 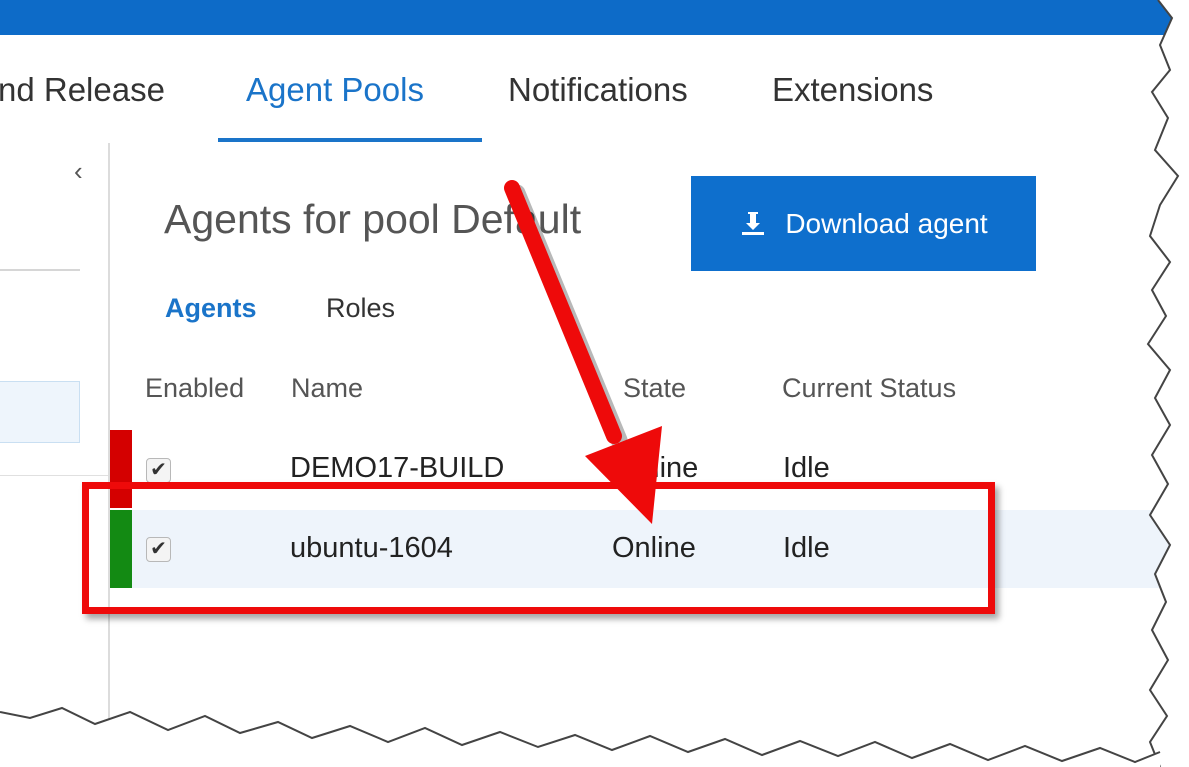 I want to click on agent-state: Offline, so click(x=657, y=468).